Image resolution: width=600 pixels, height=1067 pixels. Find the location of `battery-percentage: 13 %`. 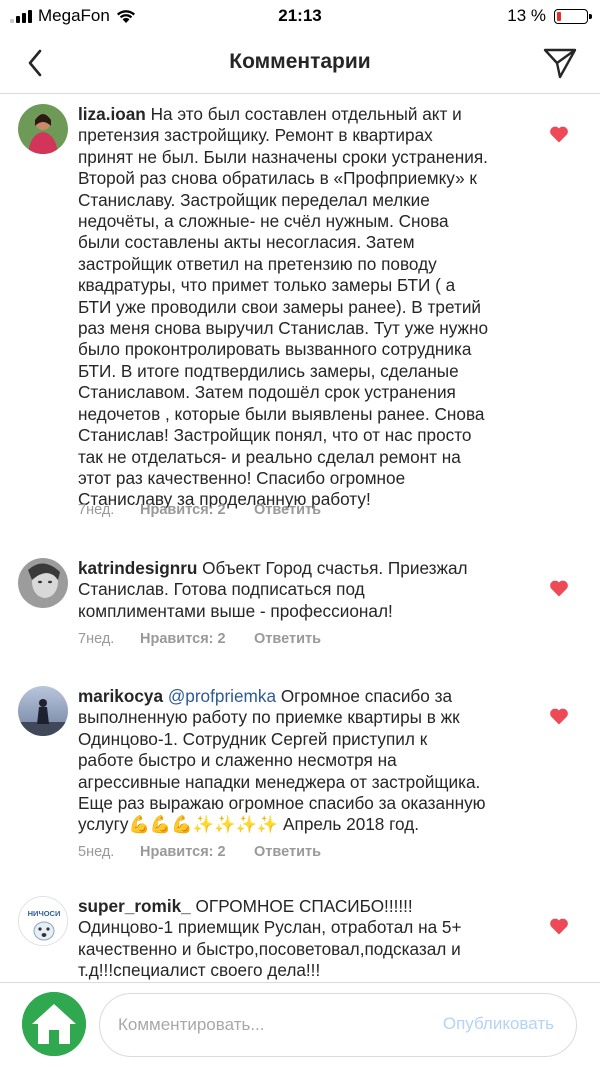

battery-percentage: 13 % is located at coordinates (526, 15).